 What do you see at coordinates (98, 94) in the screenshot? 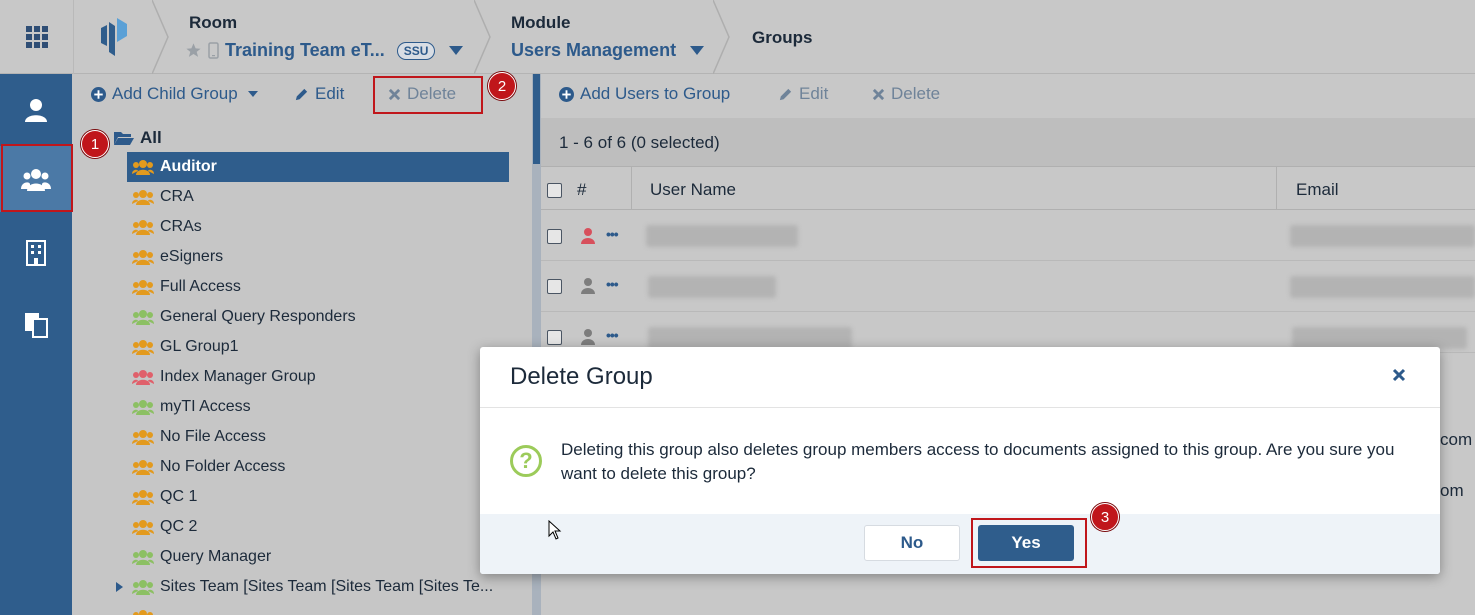
I see `plus-circle-icon` at bounding box center [98, 94].